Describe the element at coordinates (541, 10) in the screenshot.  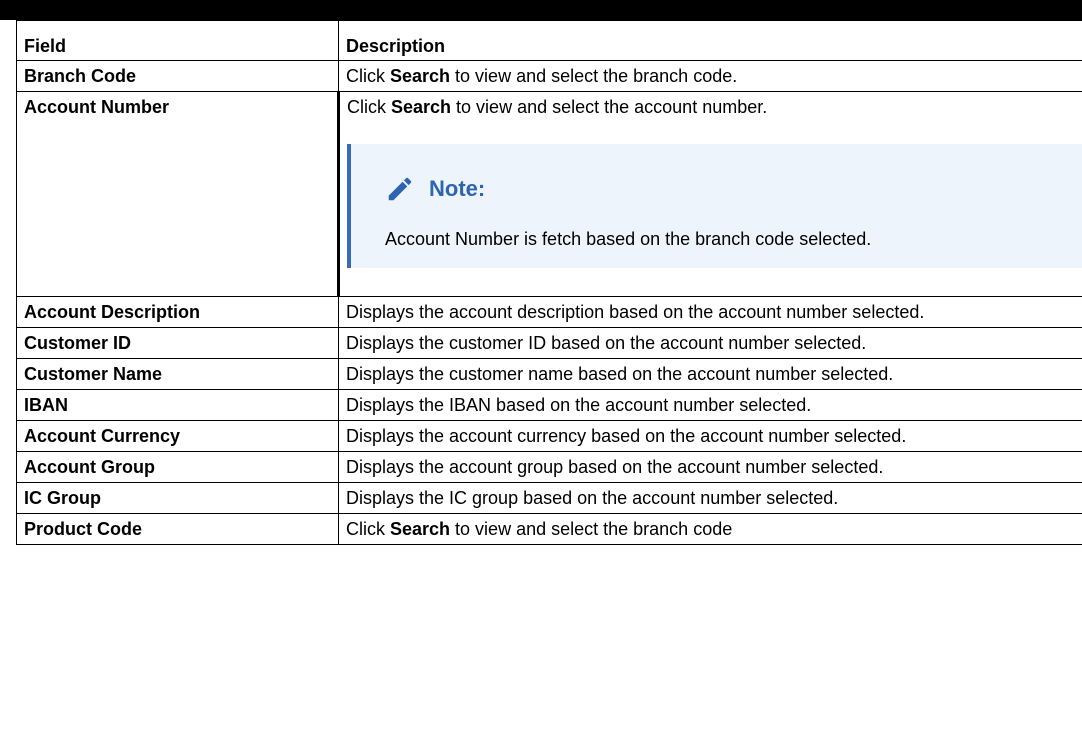
I see `top-border-bar` at that location.